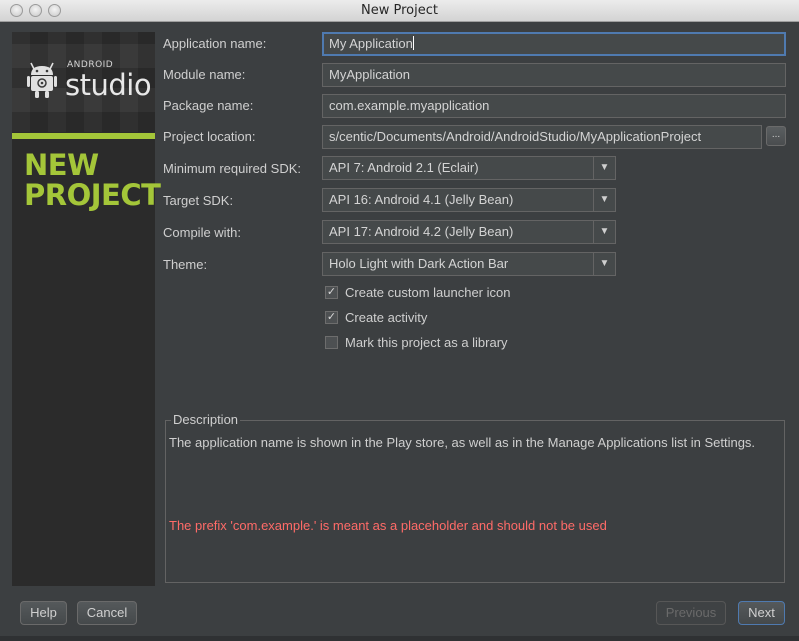 This screenshot has height=641, width=799. I want to click on module-name-label: Module name:, so click(204, 74).